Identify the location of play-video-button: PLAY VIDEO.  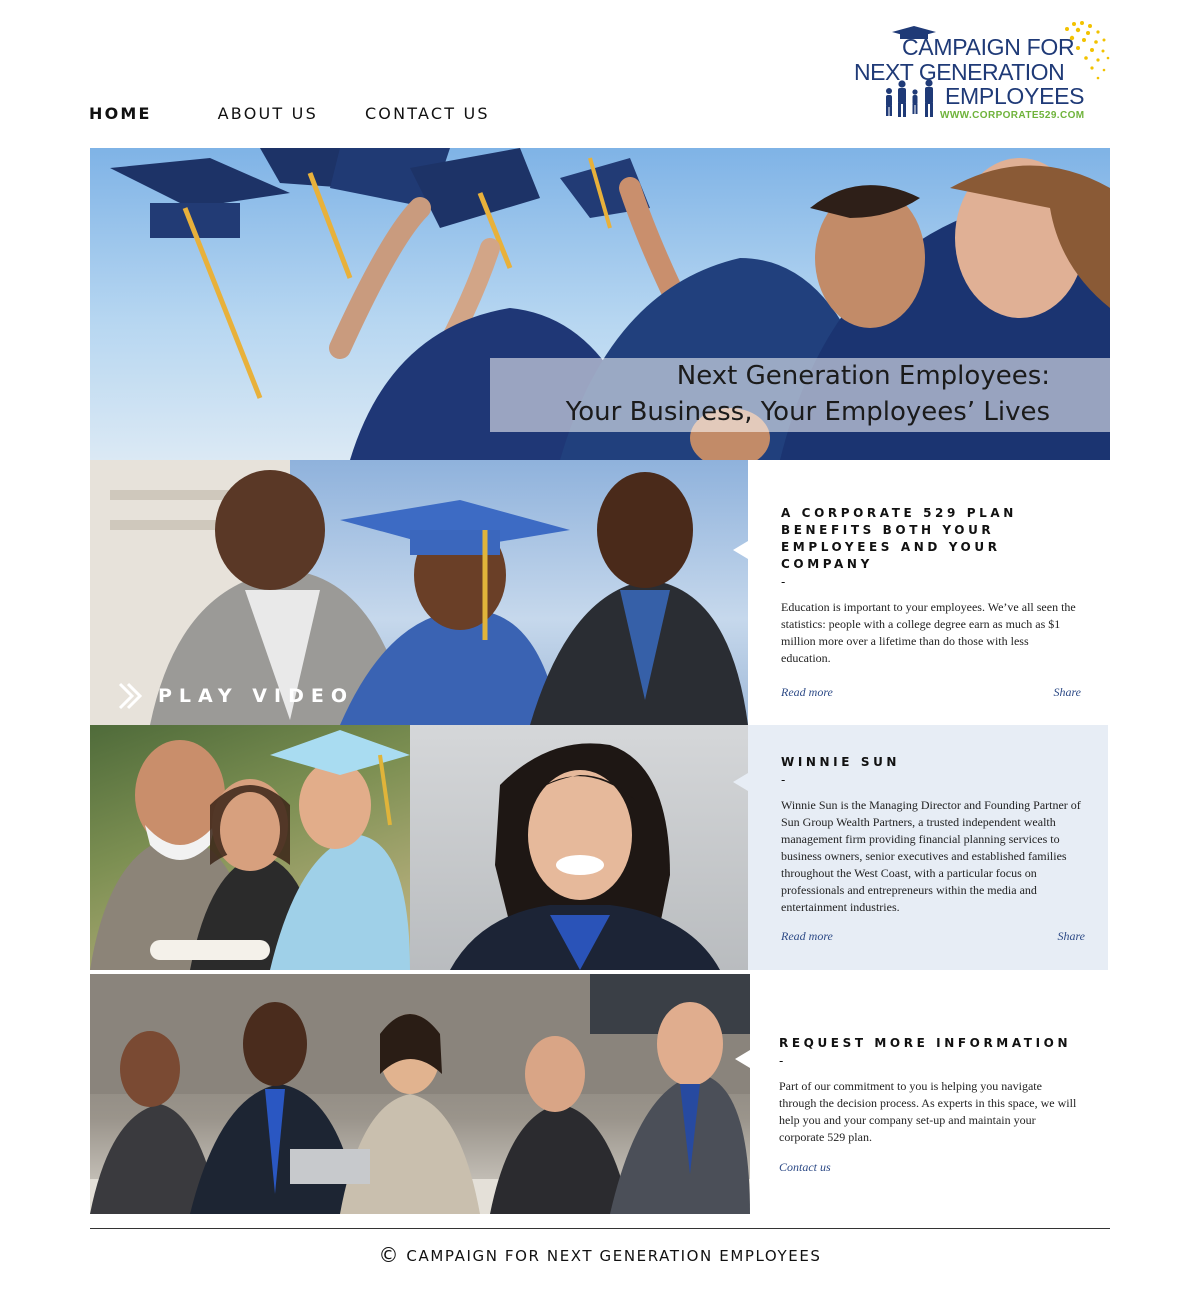
(235, 696).